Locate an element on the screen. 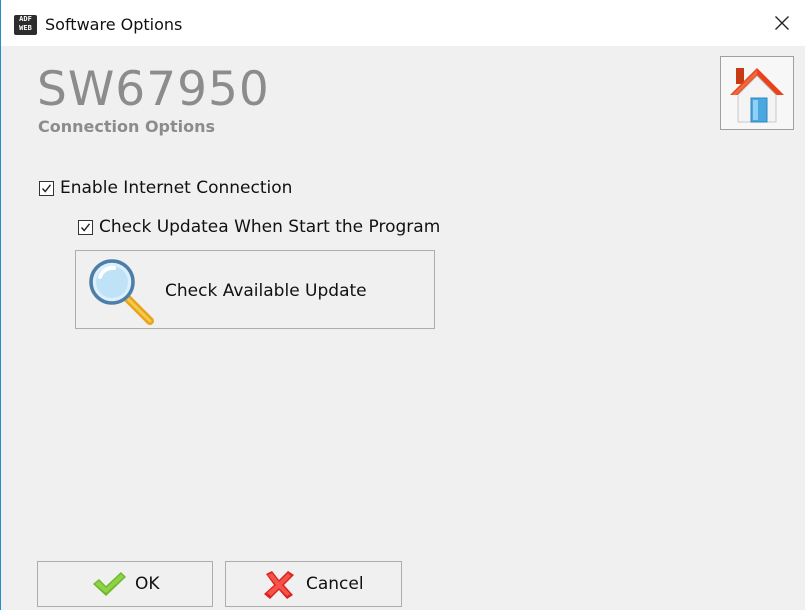 This screenshot has width=805, height=610. page-subtitle: Connection Options is located at coordinates (127, 126).